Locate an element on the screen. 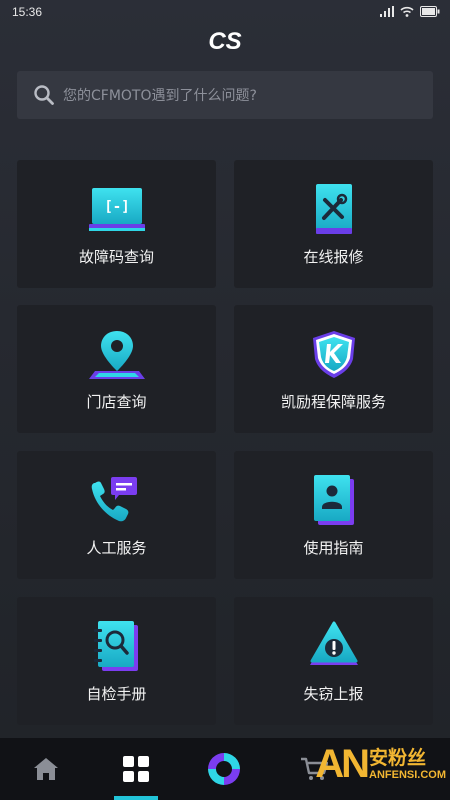 This screenshot has height=800, width=450. watermark-logo: AN 安粉丝 ANFENSI.COM is located at coordinates (380, 764).